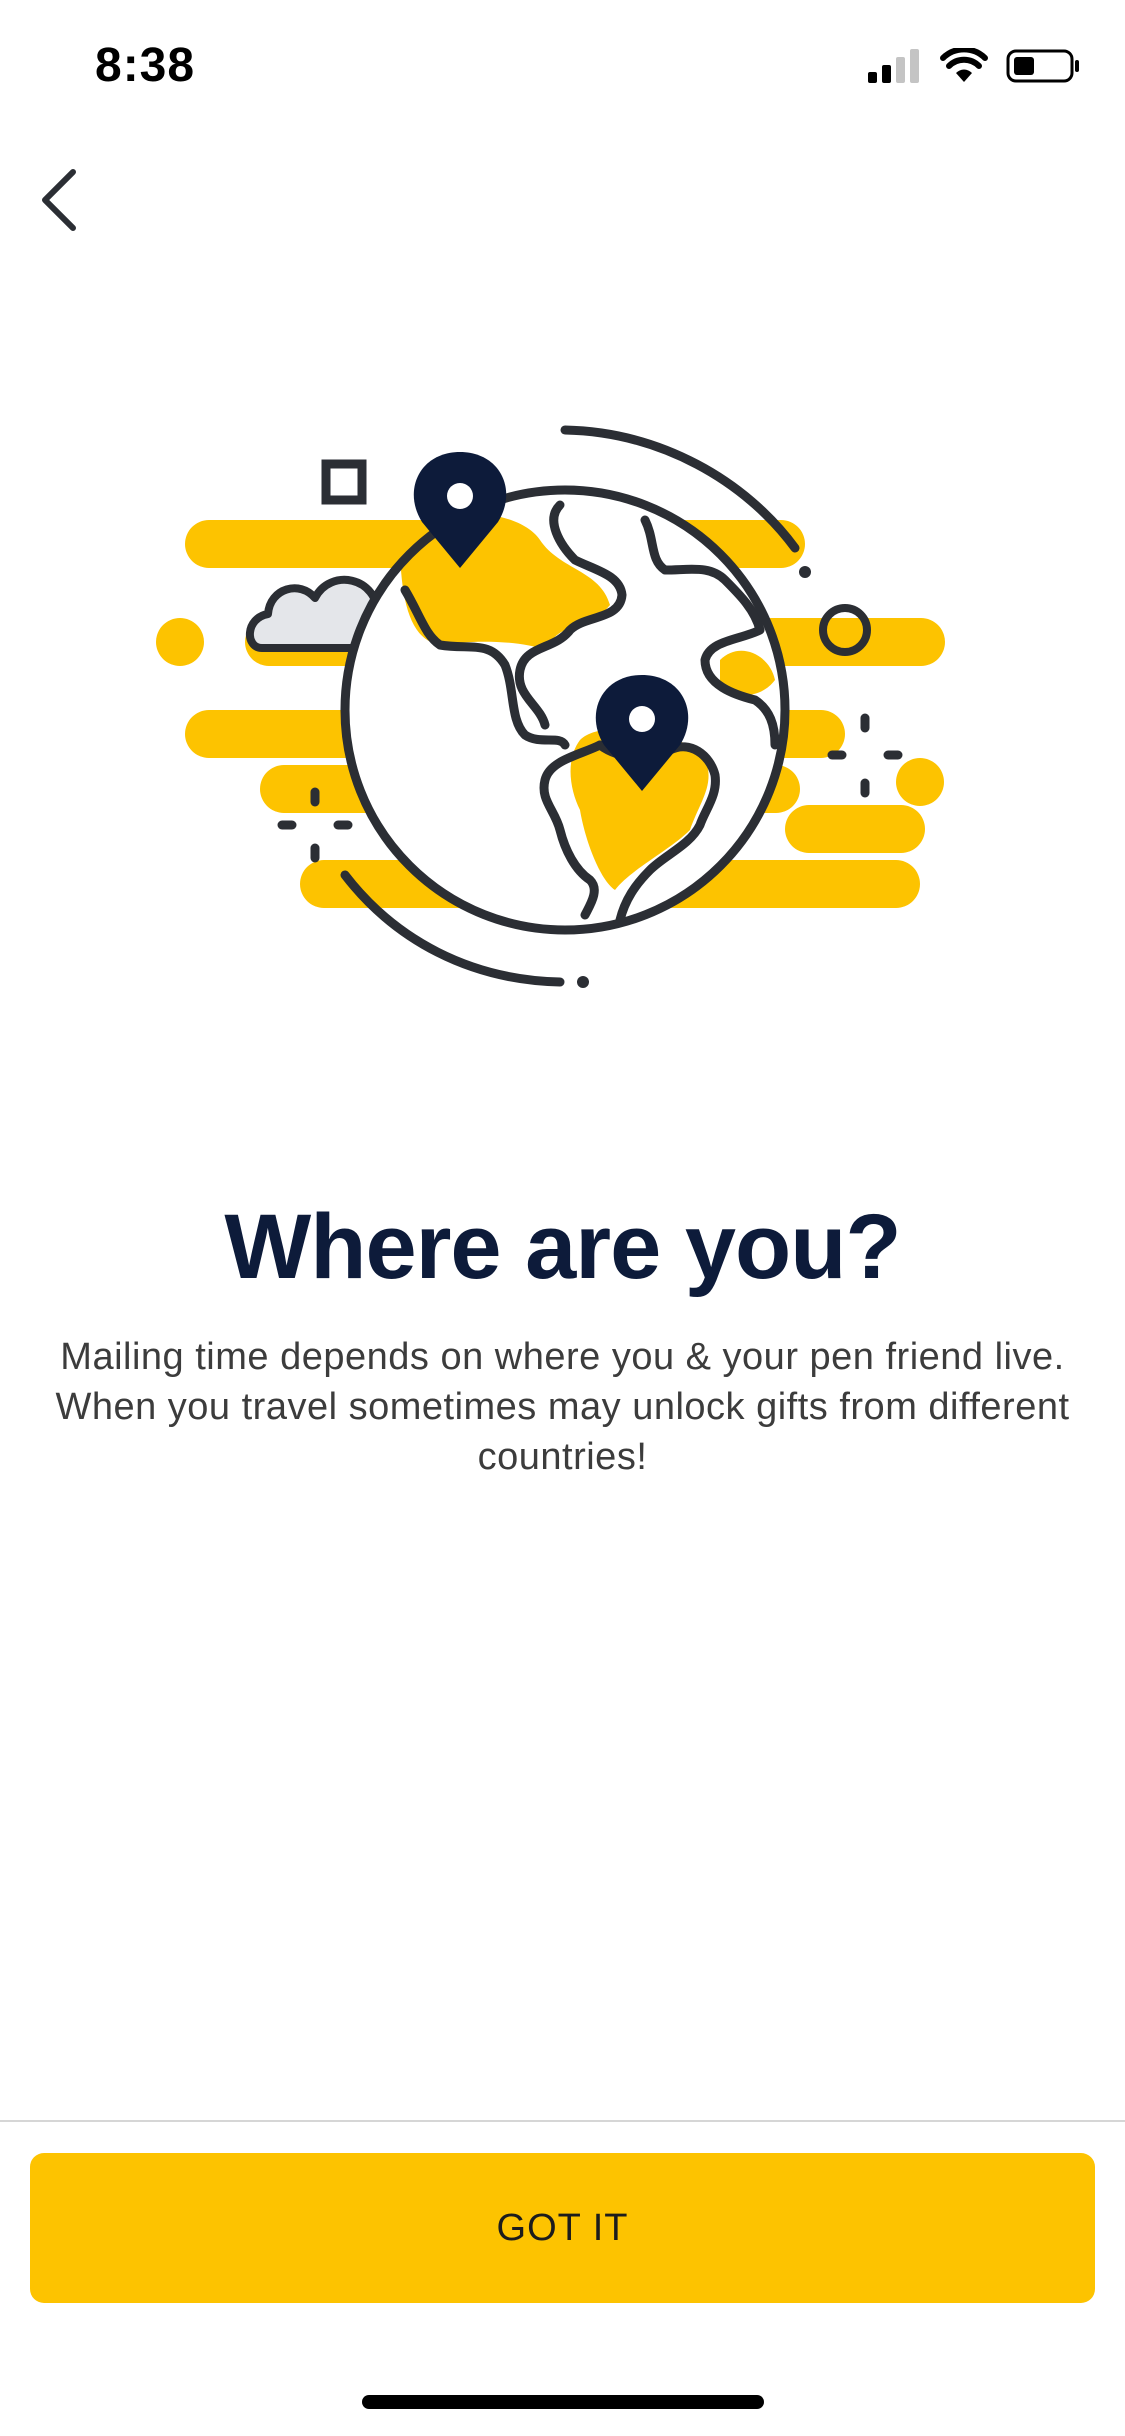  I want to click on status-time: 8:38, so click(145, 65).